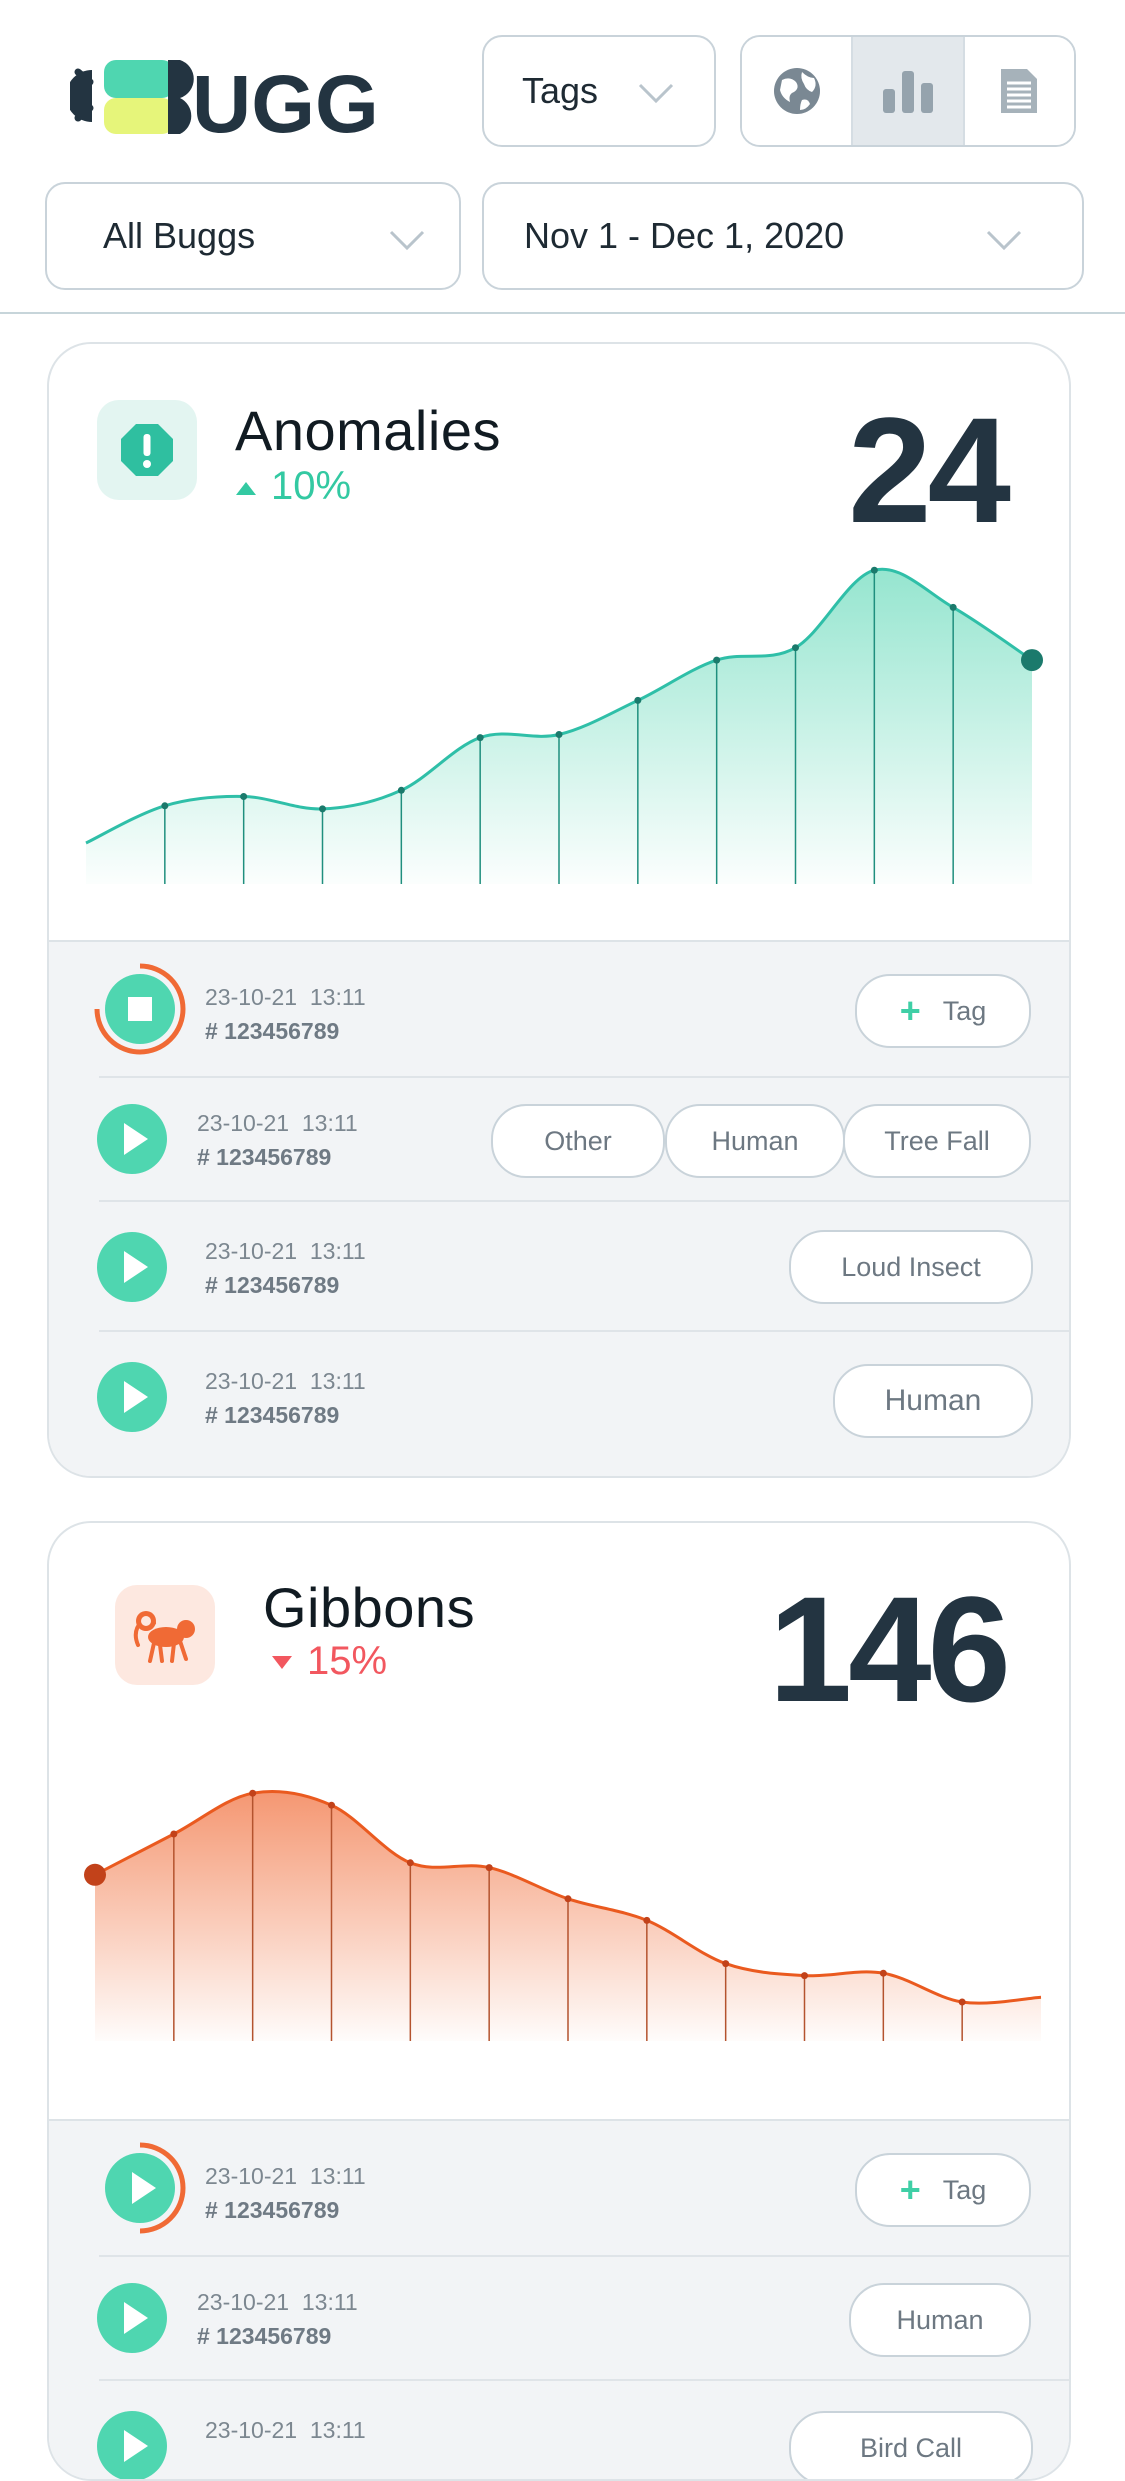 The image size is (1125, 2481). I want to click on anomaly-count: 24, so click(929, 470).